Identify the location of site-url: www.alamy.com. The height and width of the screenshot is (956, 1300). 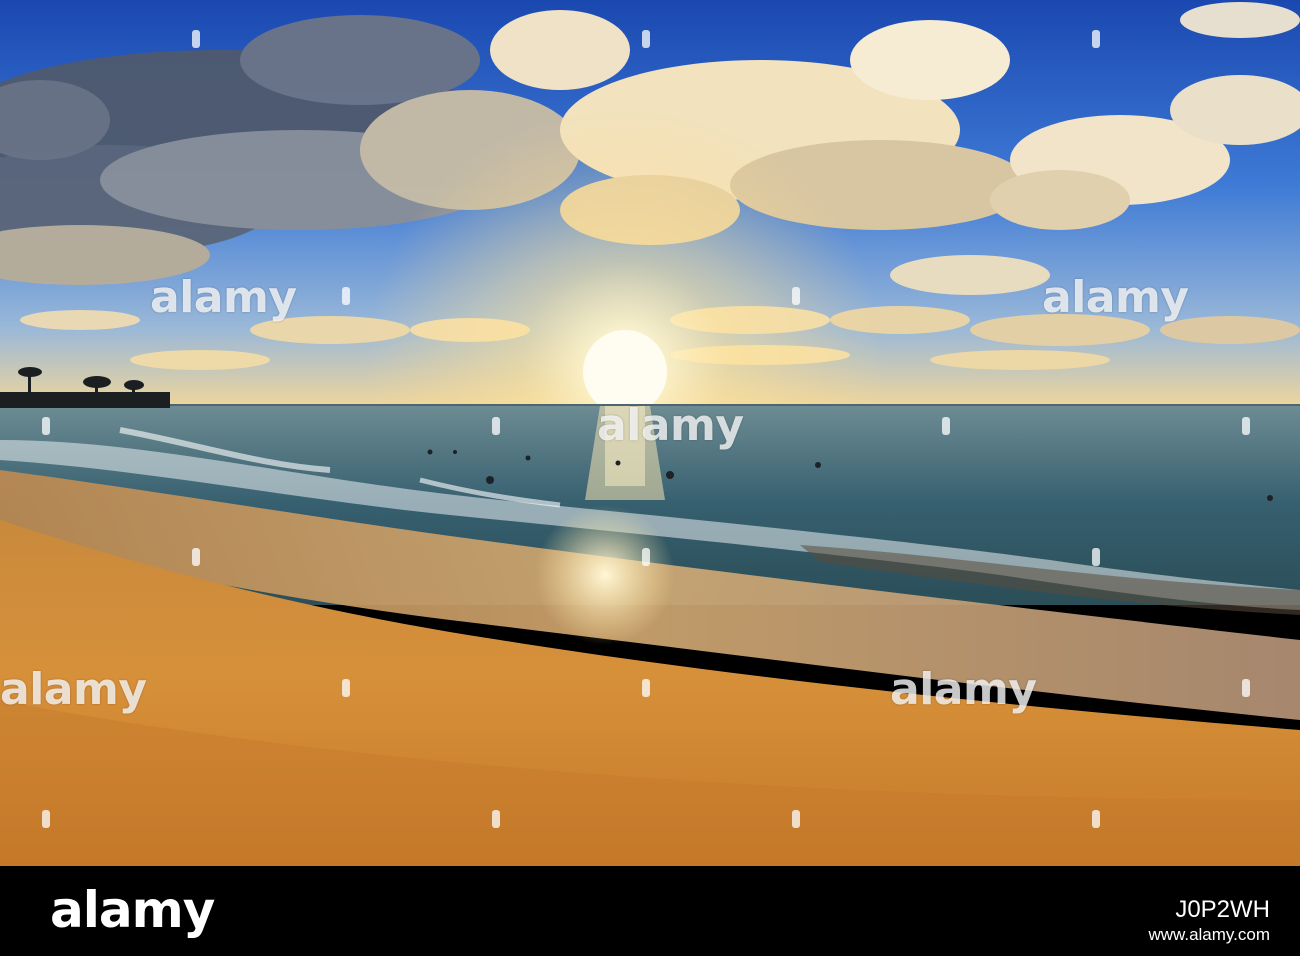
(1209, 934).